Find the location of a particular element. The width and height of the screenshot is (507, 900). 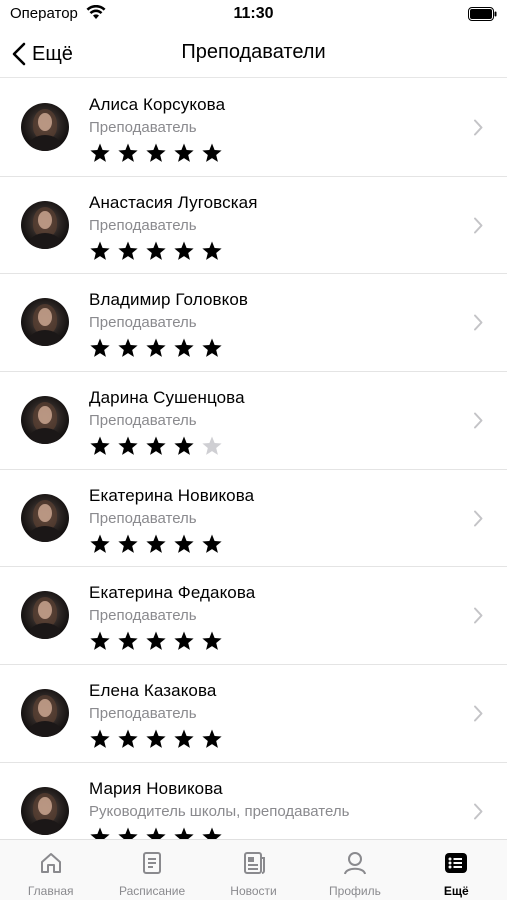

tab-schedule: Расписание is located at coordinates (151, 870).